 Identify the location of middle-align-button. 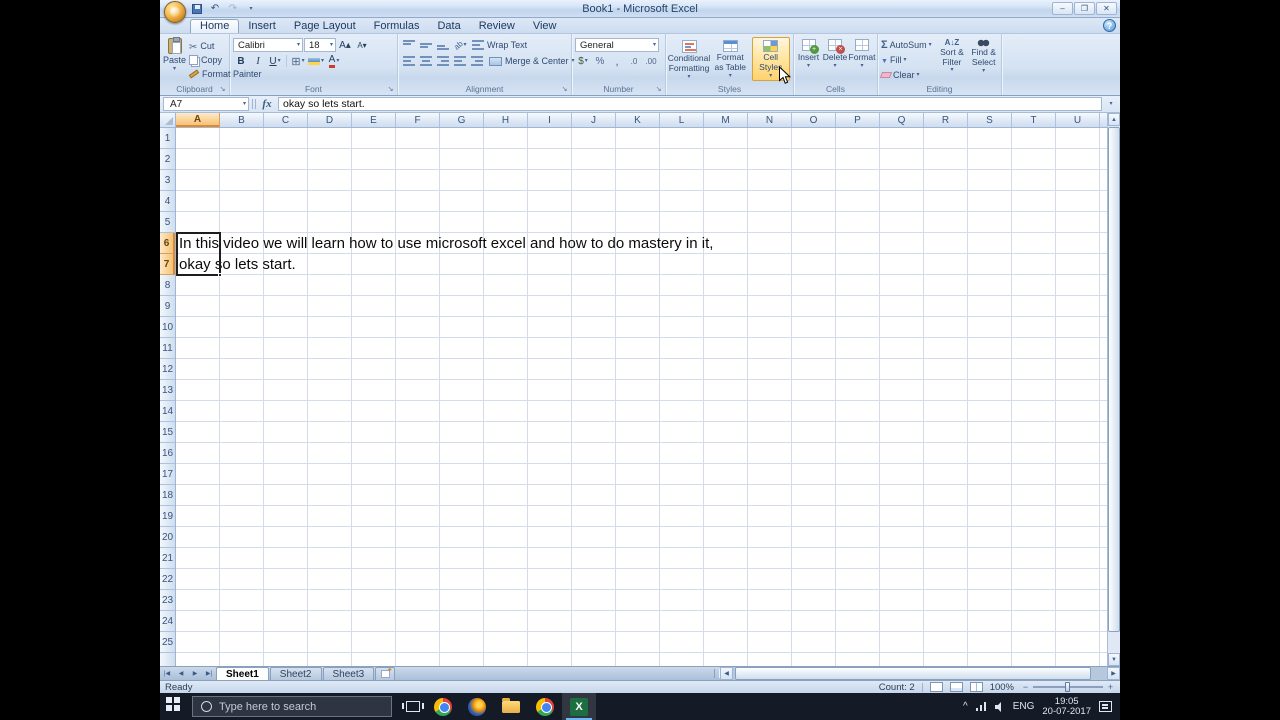
(426, 45).